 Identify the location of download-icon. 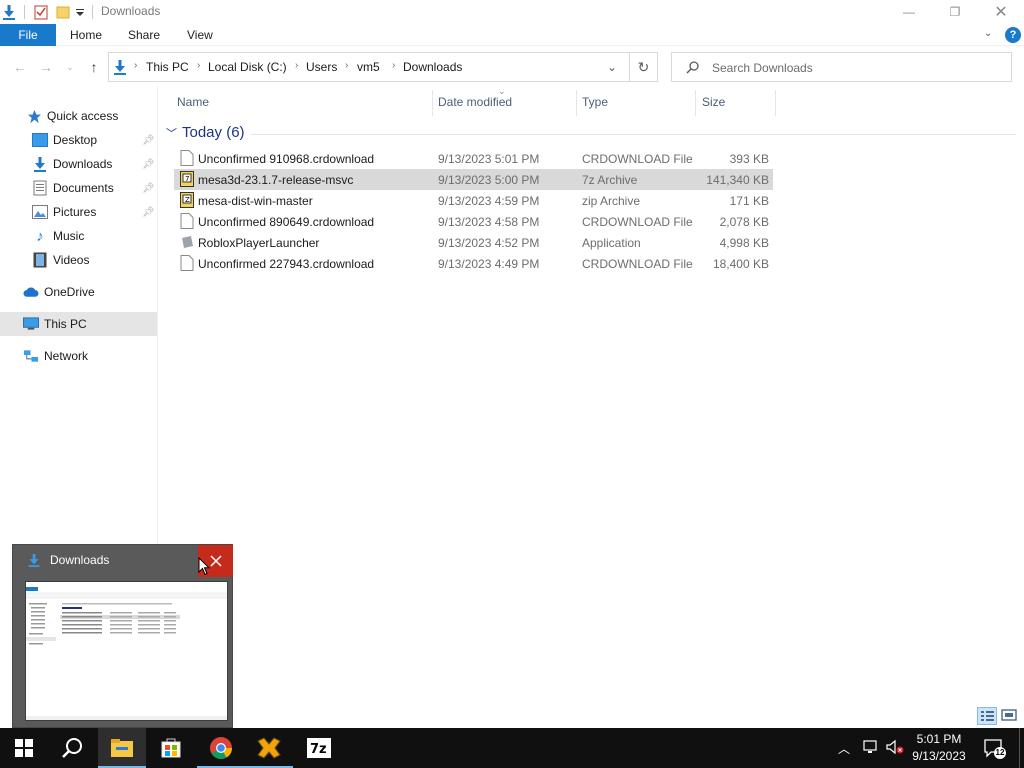
(40, 164).